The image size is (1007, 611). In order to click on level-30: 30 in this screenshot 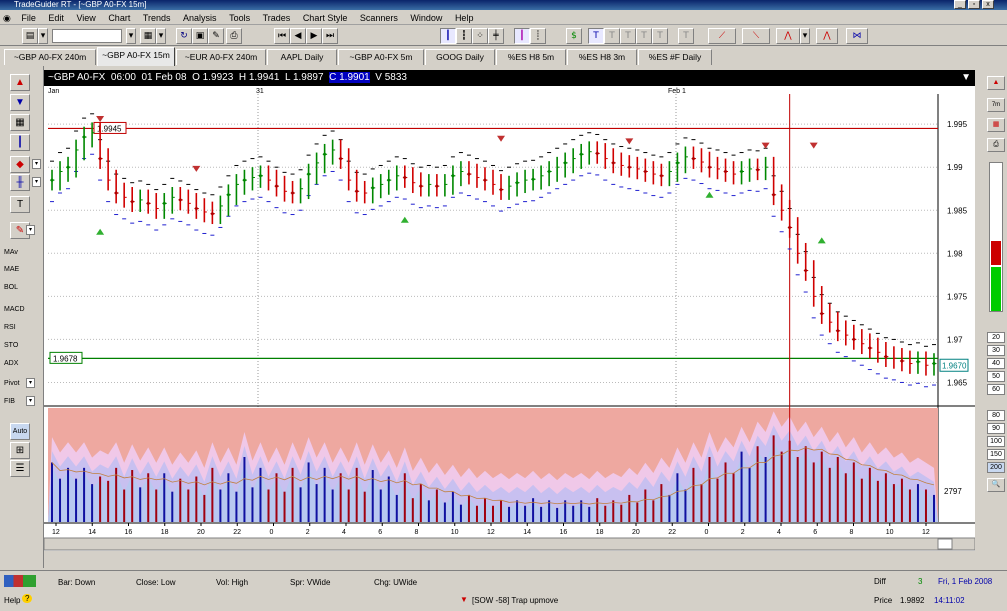, I will do `click(996, 350)`.